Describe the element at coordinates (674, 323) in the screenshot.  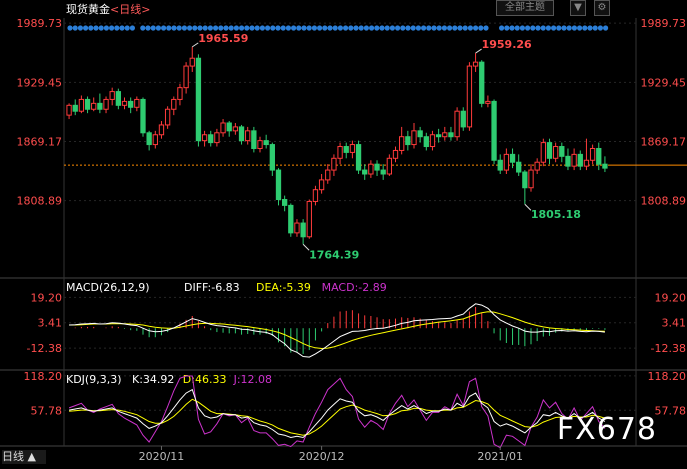
I see `macd-axis-label-right: 3.41` at that location.